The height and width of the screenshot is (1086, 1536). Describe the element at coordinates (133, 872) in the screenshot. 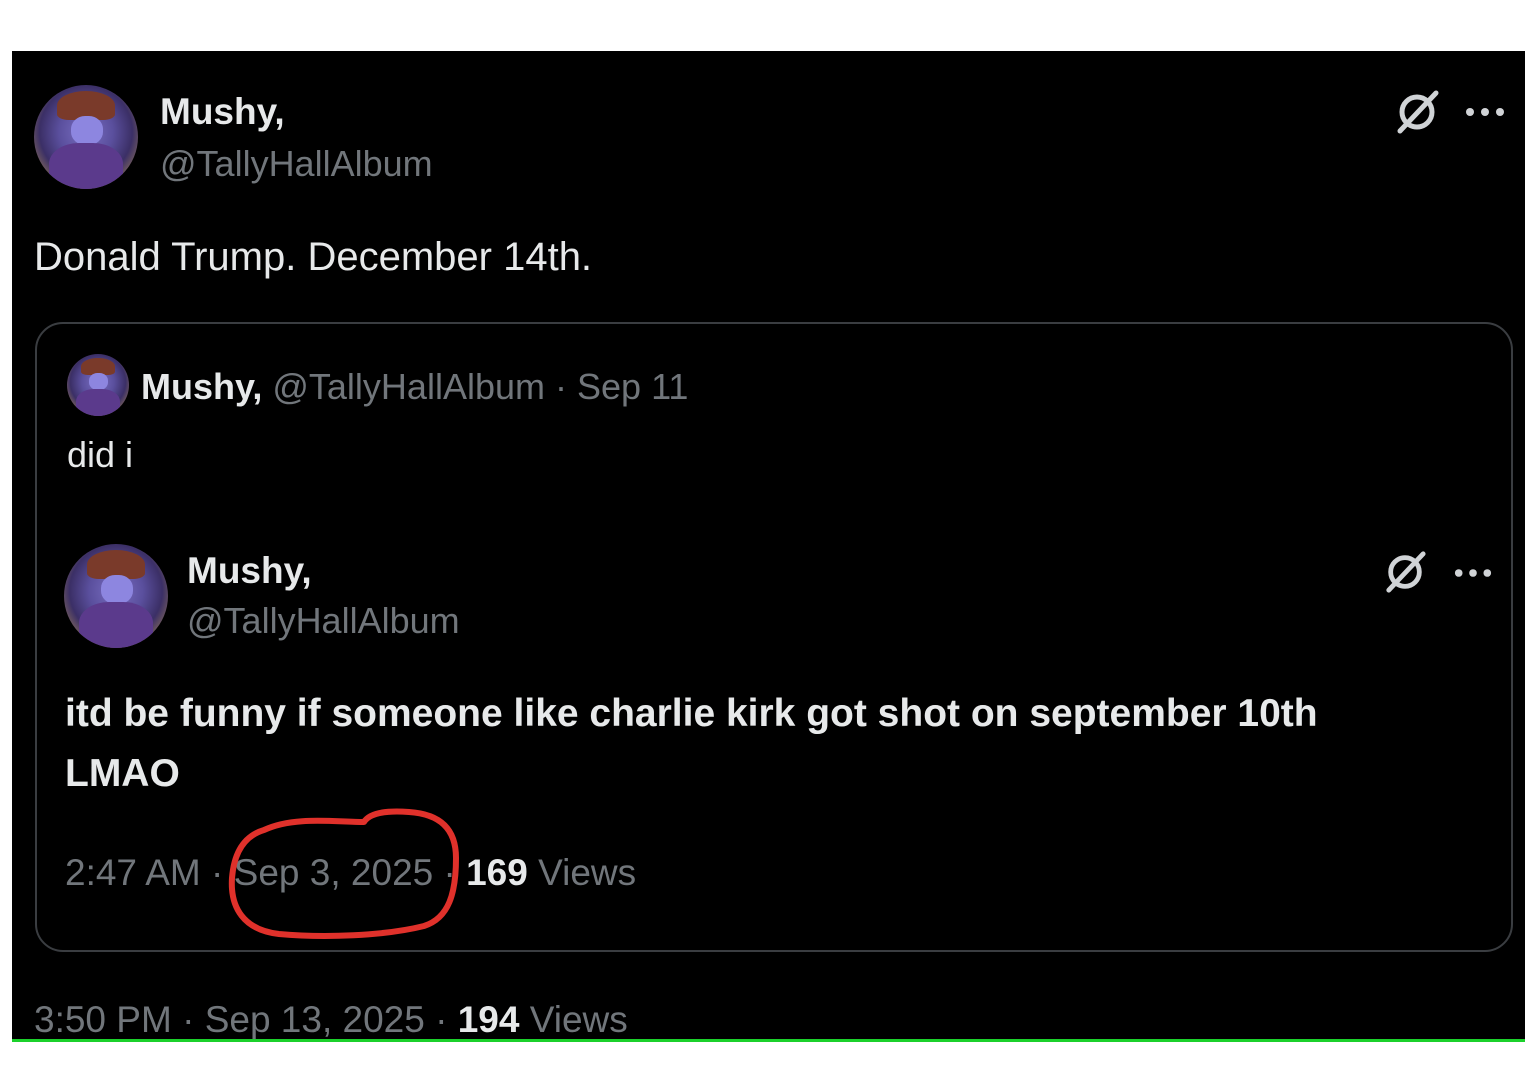

I see `post-time: 2:47 AM` at that location.